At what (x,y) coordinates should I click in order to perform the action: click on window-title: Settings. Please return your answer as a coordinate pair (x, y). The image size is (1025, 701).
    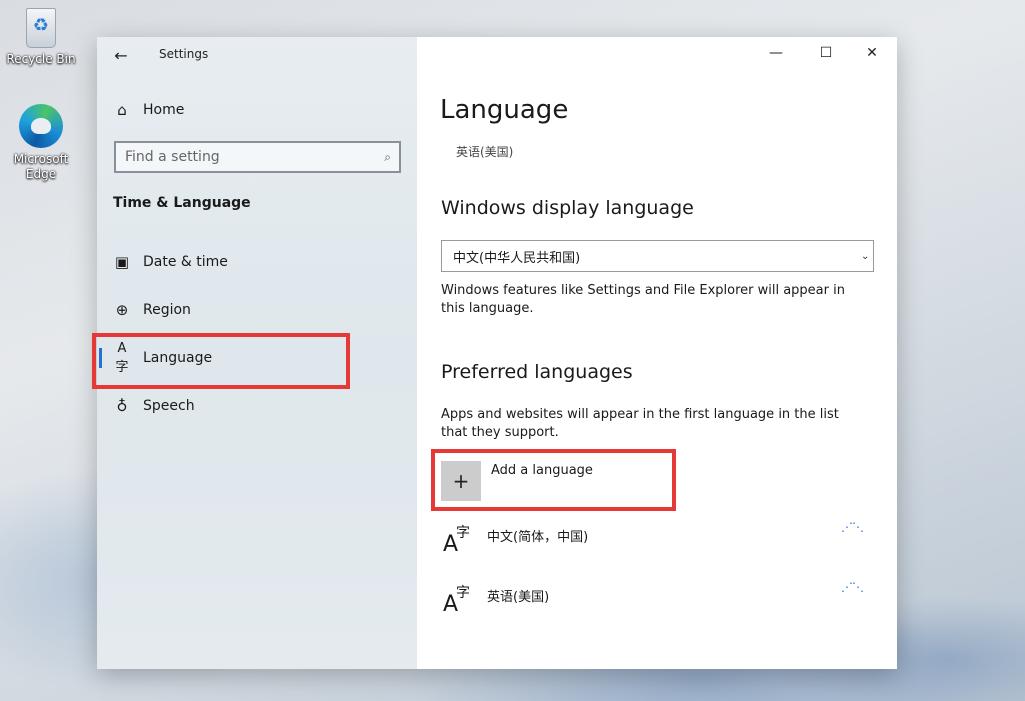
    Looking at the image, I should click on (184, 54).